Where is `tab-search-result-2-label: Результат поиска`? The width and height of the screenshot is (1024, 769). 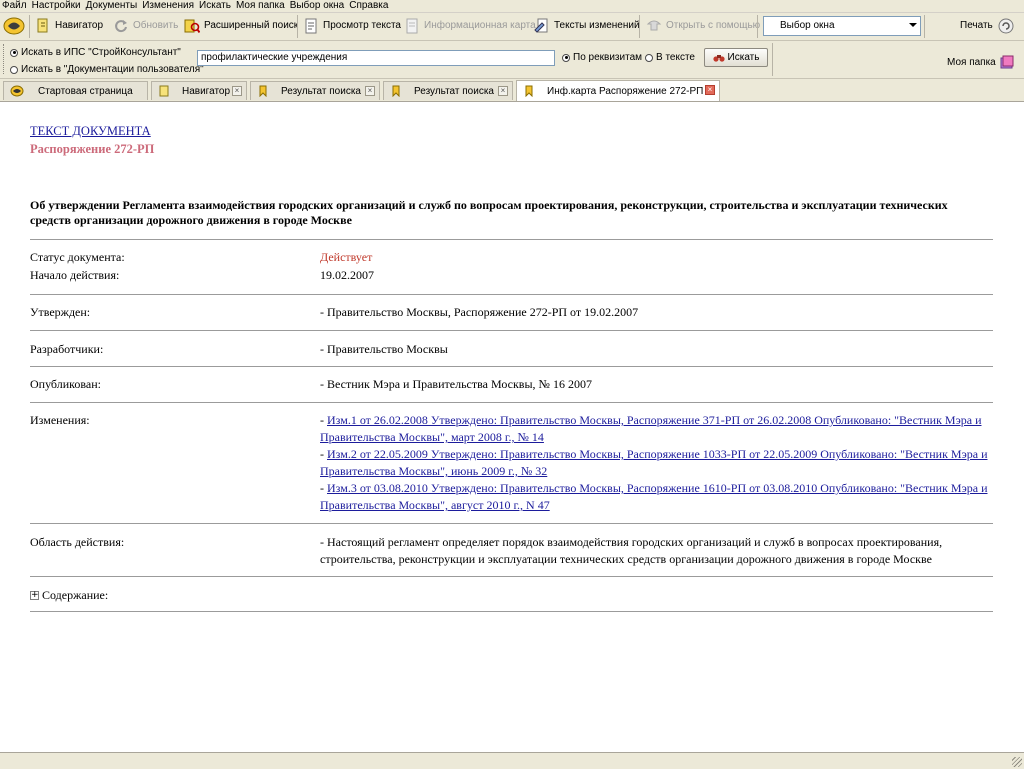 tab-search-result-2-label: Результат поиска is located at coordinates (454, 91).